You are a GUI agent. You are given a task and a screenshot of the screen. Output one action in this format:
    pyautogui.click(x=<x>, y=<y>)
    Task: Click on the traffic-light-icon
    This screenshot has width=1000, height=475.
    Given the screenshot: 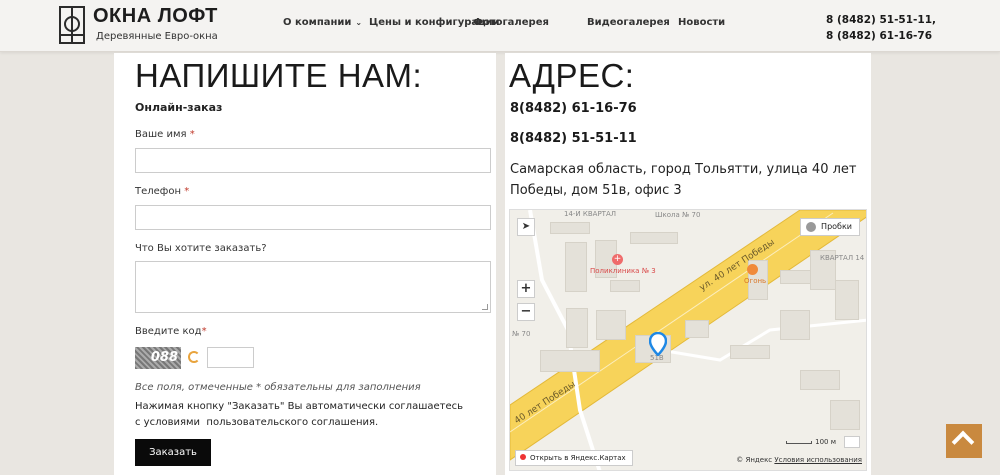 What is the action you would take?
    pyautogui.click(x=811, y=227)
    